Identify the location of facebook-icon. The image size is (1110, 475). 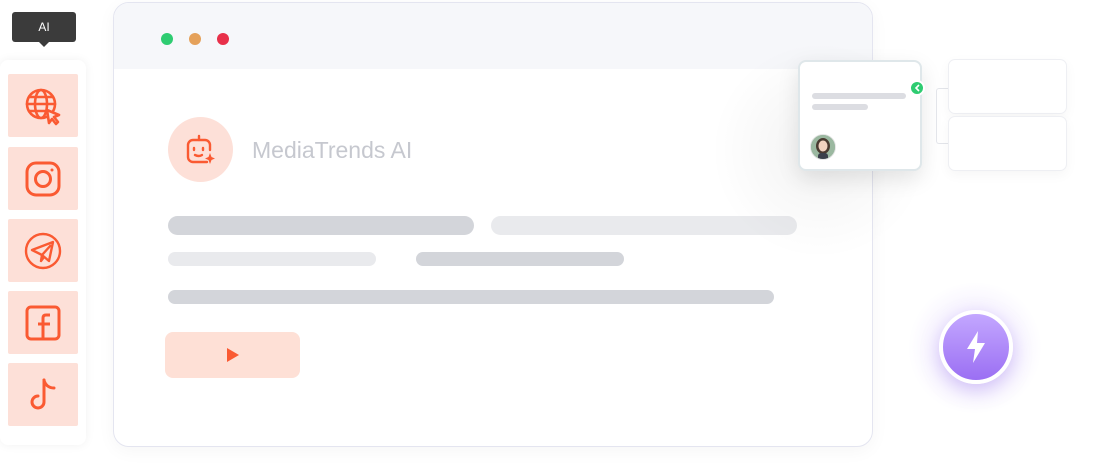
(43, 322).